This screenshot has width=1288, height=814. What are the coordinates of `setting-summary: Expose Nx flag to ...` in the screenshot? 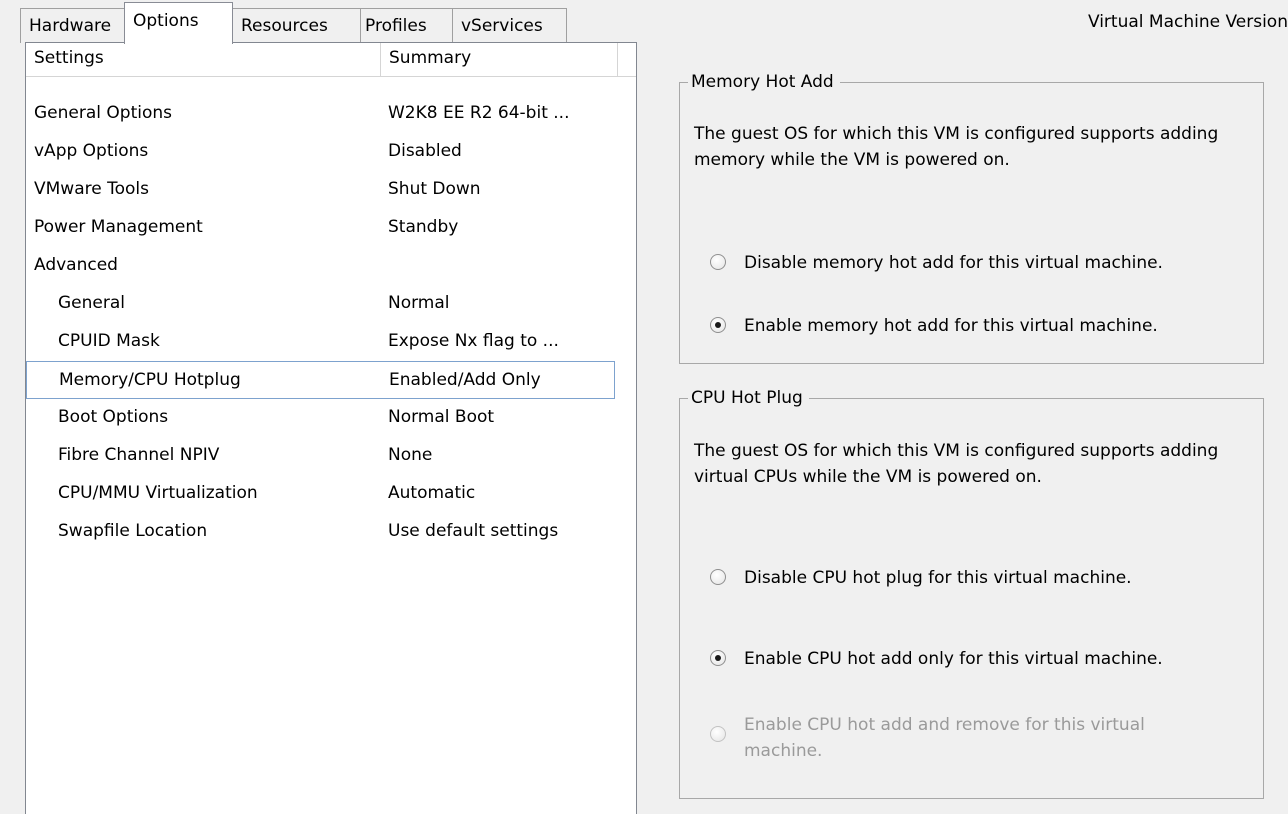 It's located at (473, 341).